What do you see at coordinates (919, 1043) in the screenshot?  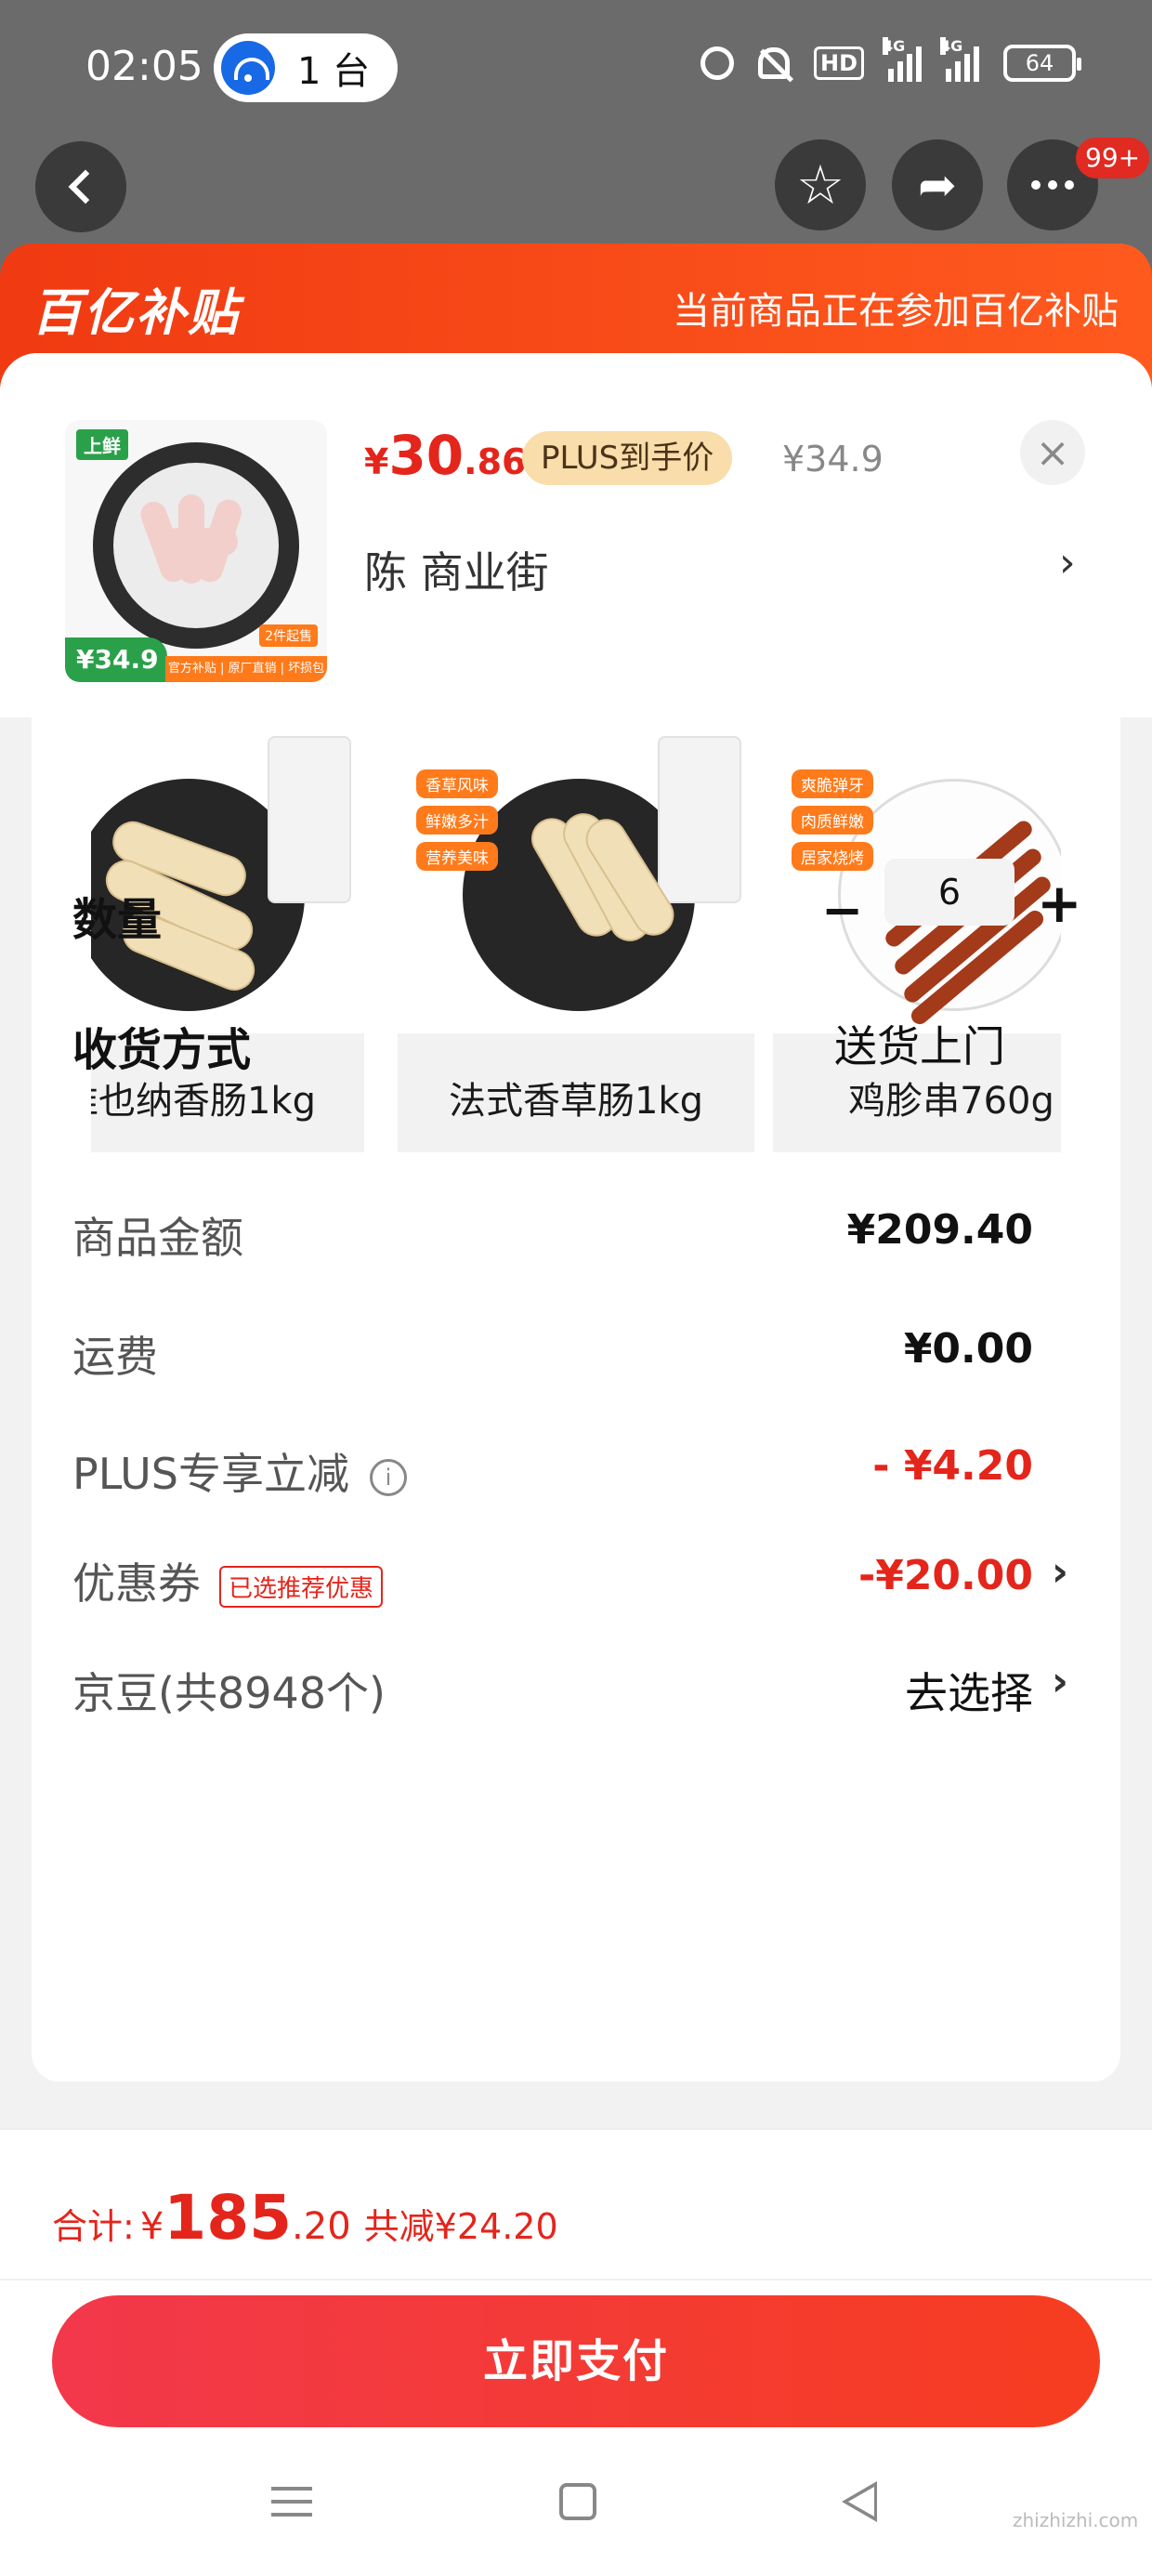 I see `delivery-method-value: 送货上门` at bounding box center [919, 1043].